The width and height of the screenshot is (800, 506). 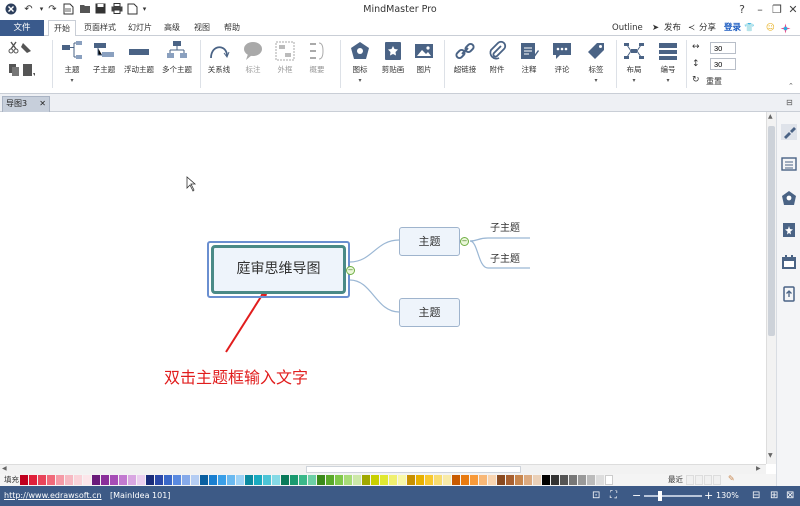 I want to click on scroll-down-icon: ▼, so click(x=770, y=455).